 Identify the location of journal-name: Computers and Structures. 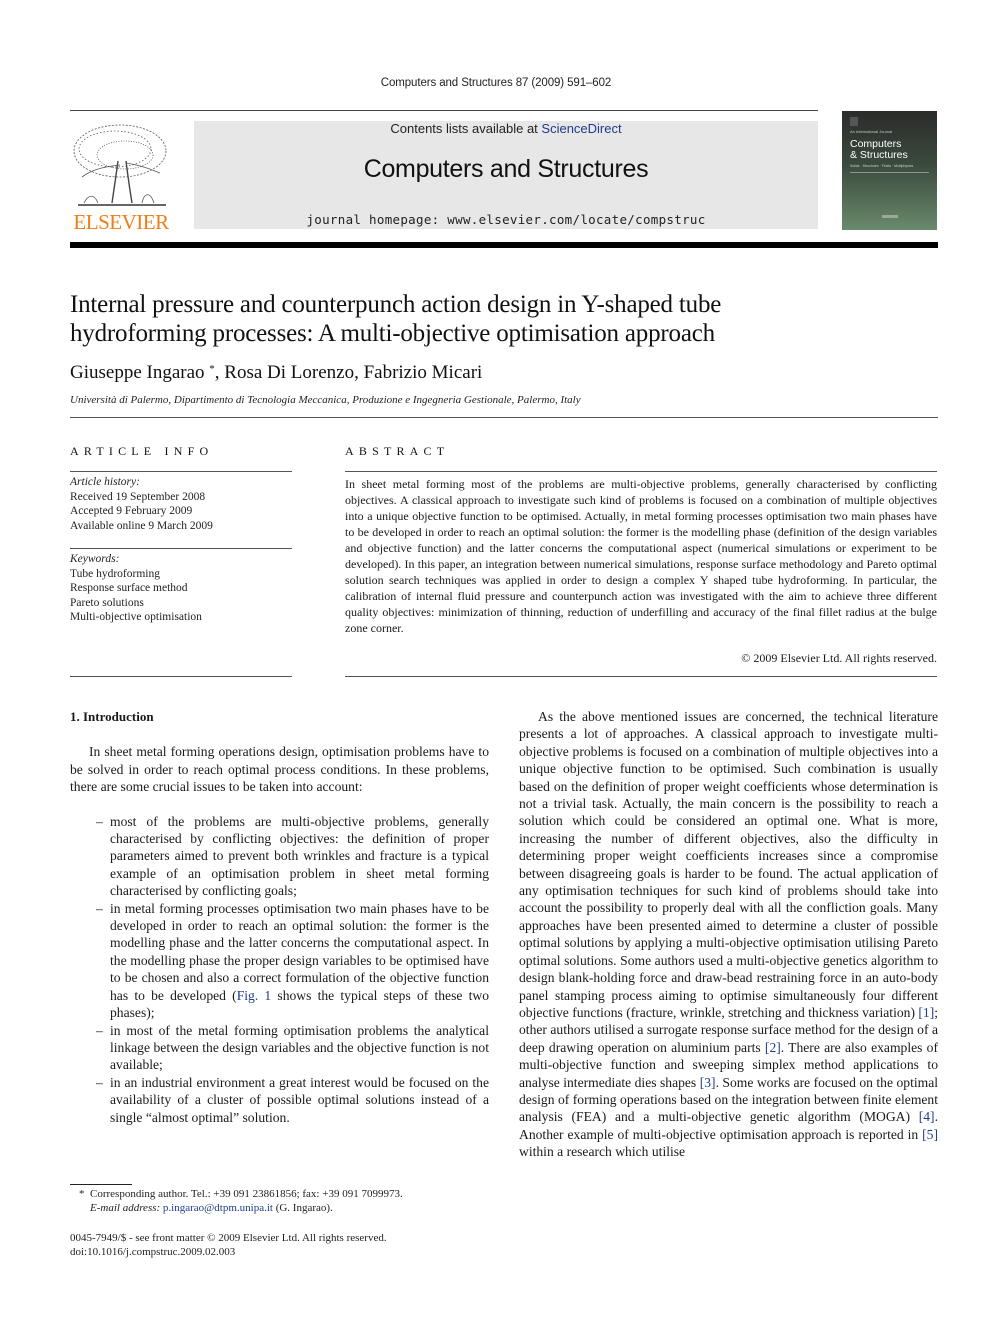
(506, 169).